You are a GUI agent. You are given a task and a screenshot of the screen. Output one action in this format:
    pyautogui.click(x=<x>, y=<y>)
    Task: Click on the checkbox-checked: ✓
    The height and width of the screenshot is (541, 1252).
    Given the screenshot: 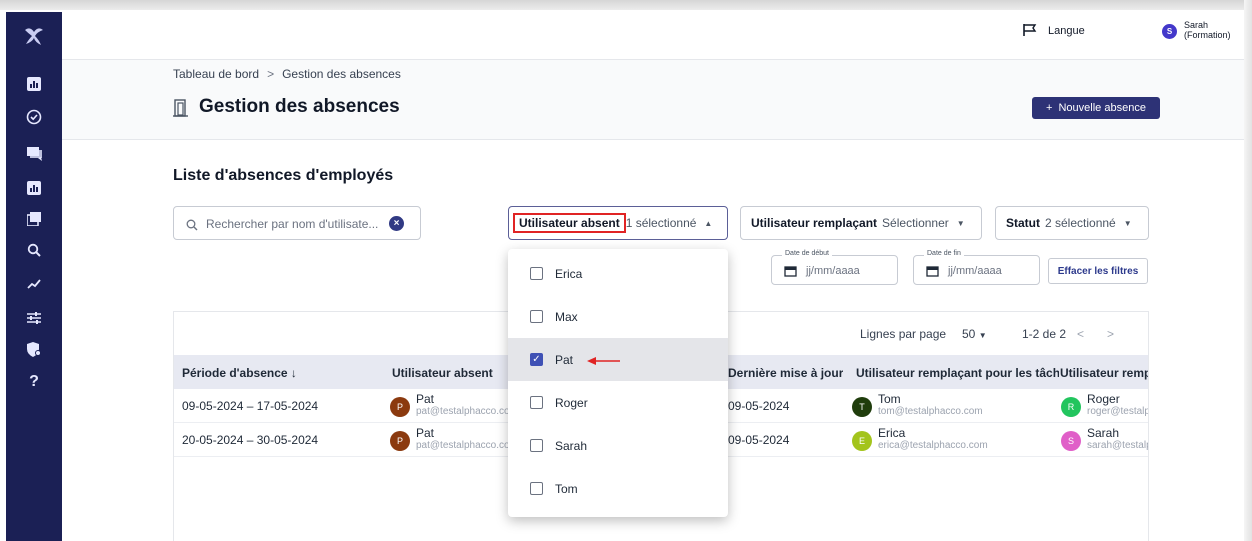 What is the action you would take?
    pyautogui.click(x=536, y=359)
    